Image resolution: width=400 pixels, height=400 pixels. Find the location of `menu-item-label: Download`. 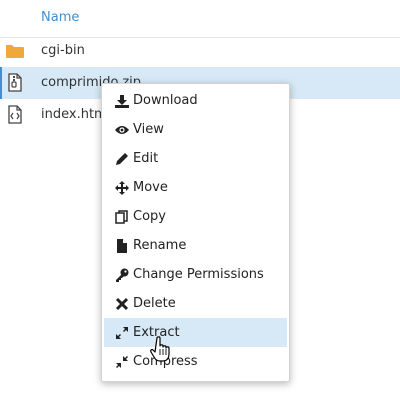

menu-item-label: Download is located at coordinates (165, 100).